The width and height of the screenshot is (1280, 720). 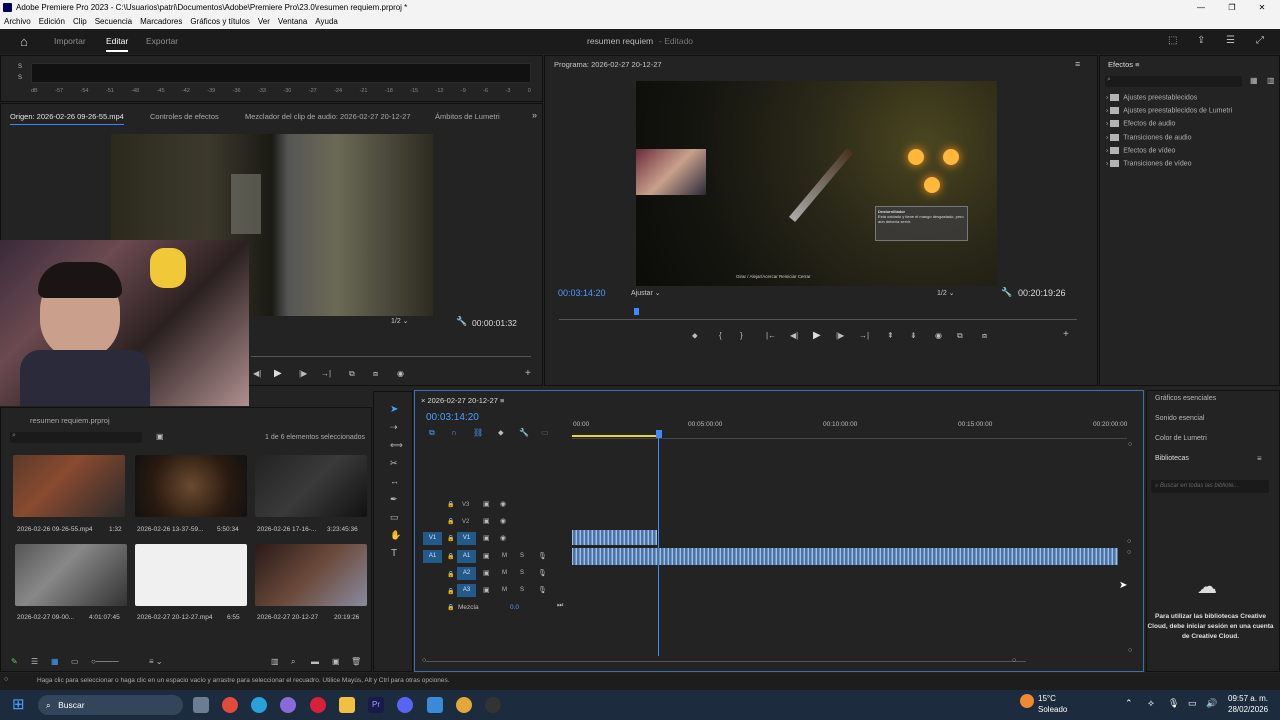 I want to click on edge-icon, so click(x=259, y=705).